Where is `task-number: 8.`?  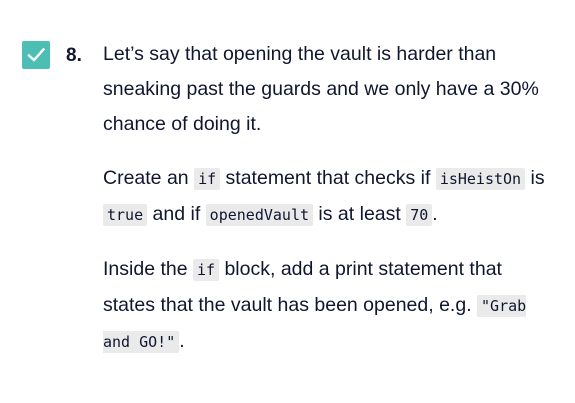 task-number: 8. is located at coordinates (74, 55).